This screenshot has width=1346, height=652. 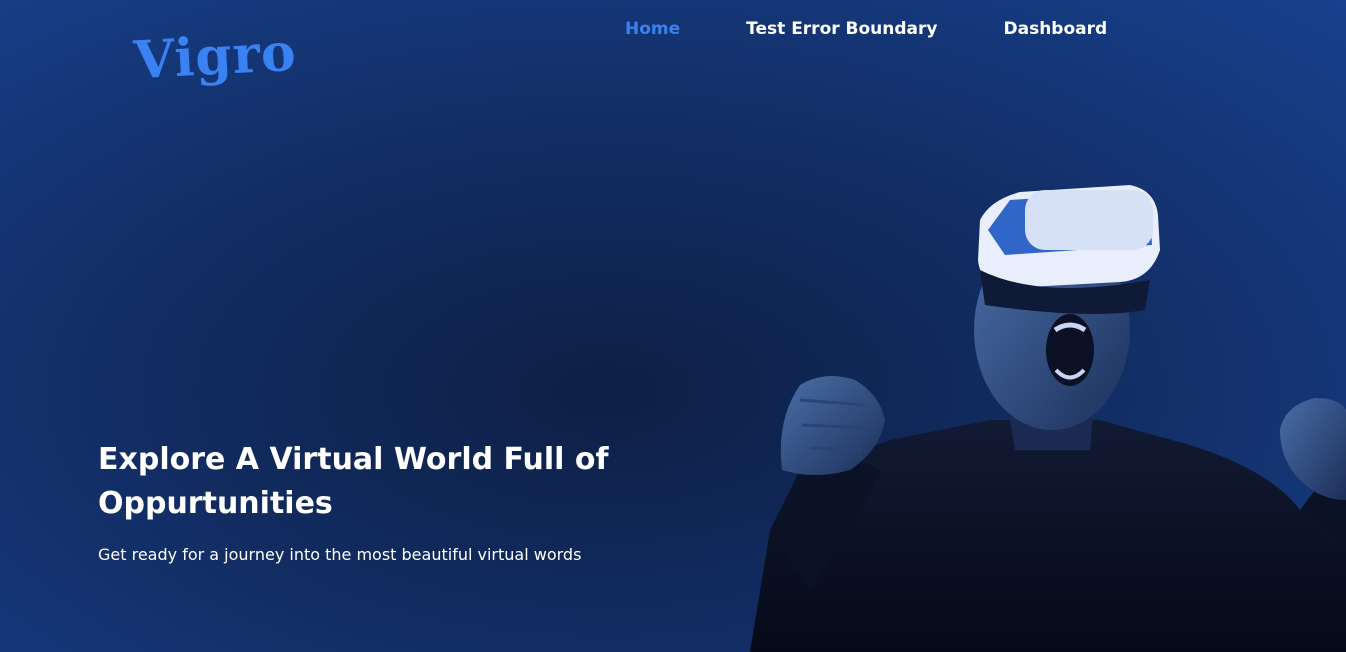 I want to click on logo: Vigro, so click(x=216, y=56).